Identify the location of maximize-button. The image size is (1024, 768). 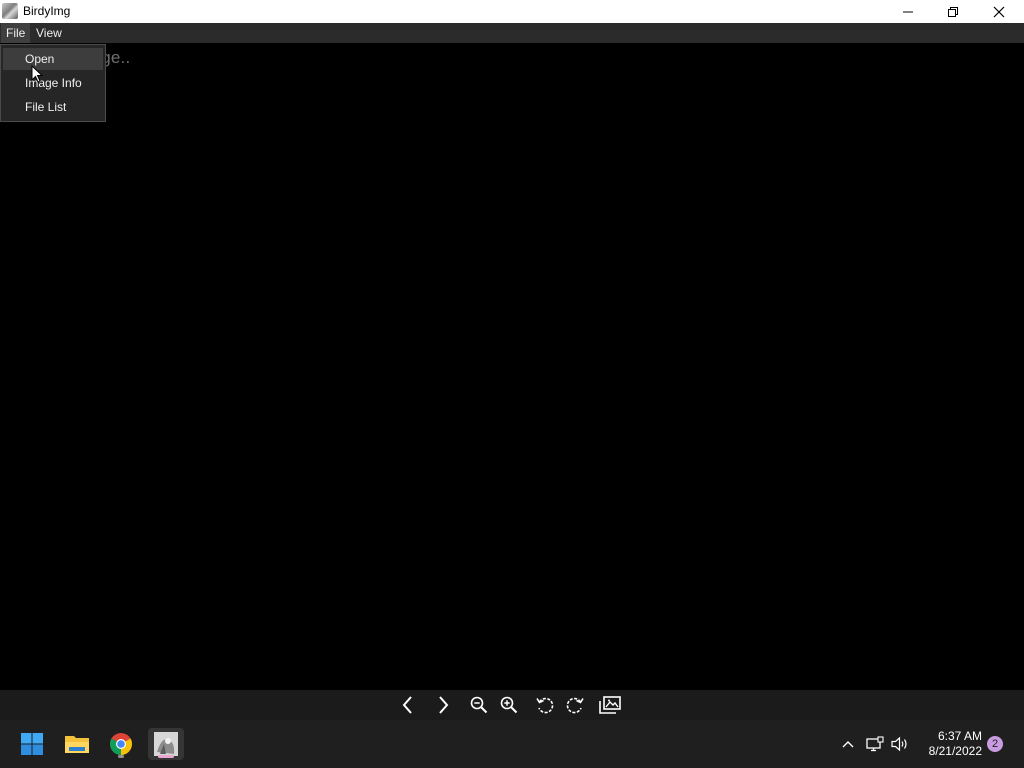
(953, 11).